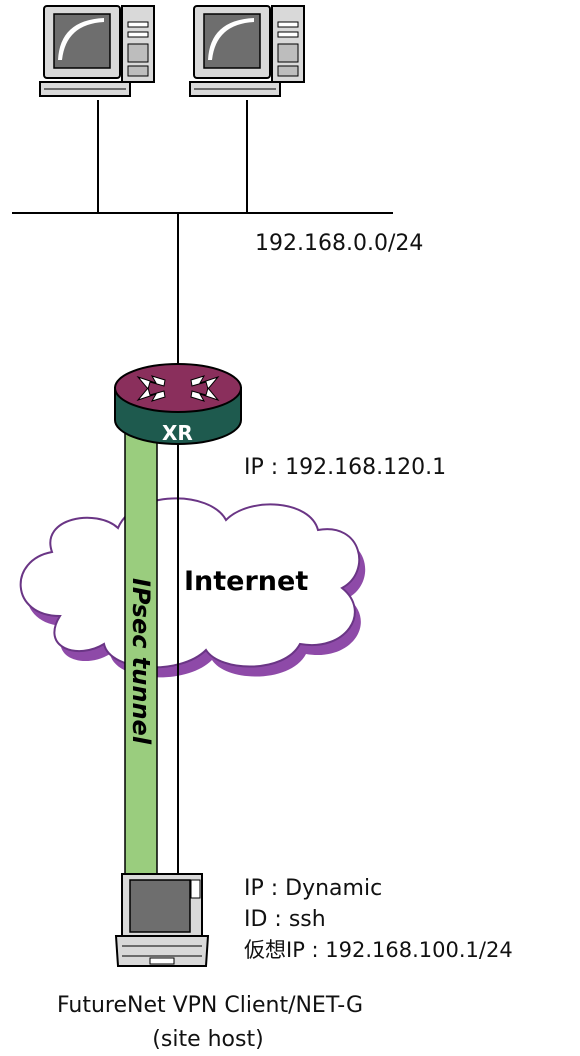  Describe the element at coordinates (162, 920) in the screenshot. I see `laptop-client-icon` at that location.